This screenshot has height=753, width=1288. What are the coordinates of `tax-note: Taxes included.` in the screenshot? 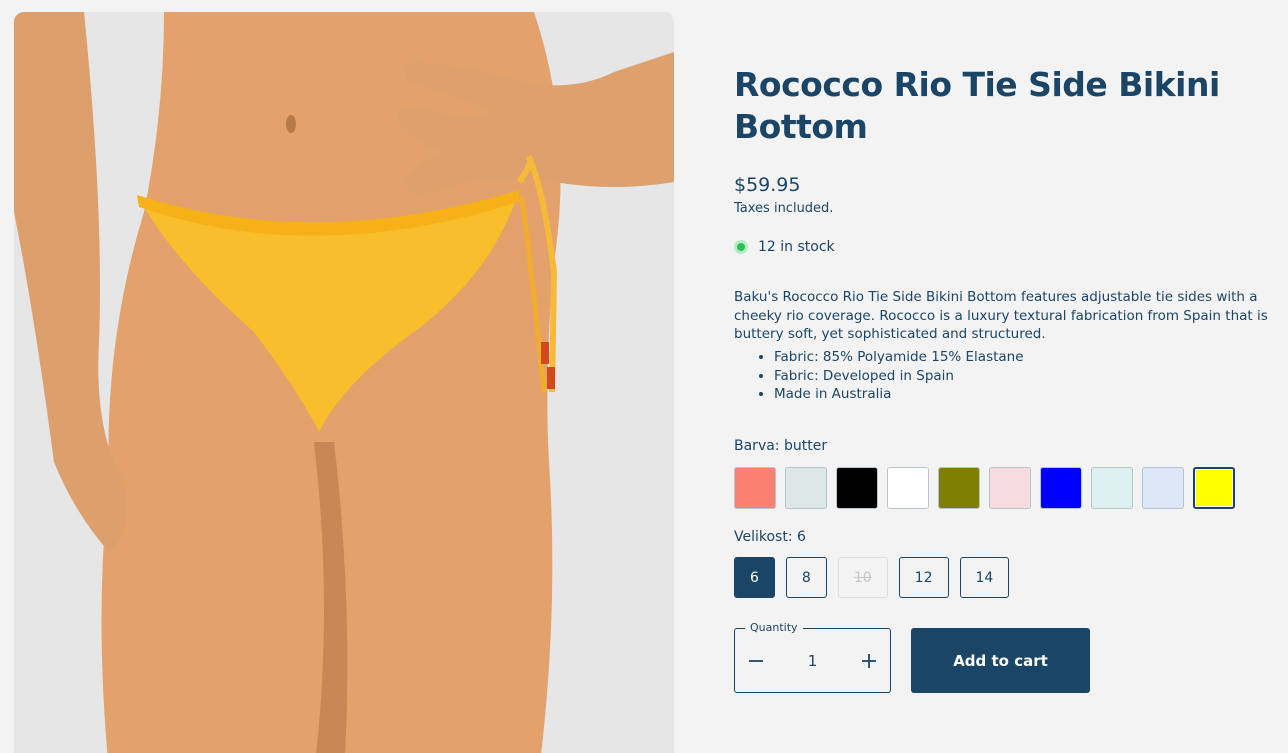 It's located at (784, 208).